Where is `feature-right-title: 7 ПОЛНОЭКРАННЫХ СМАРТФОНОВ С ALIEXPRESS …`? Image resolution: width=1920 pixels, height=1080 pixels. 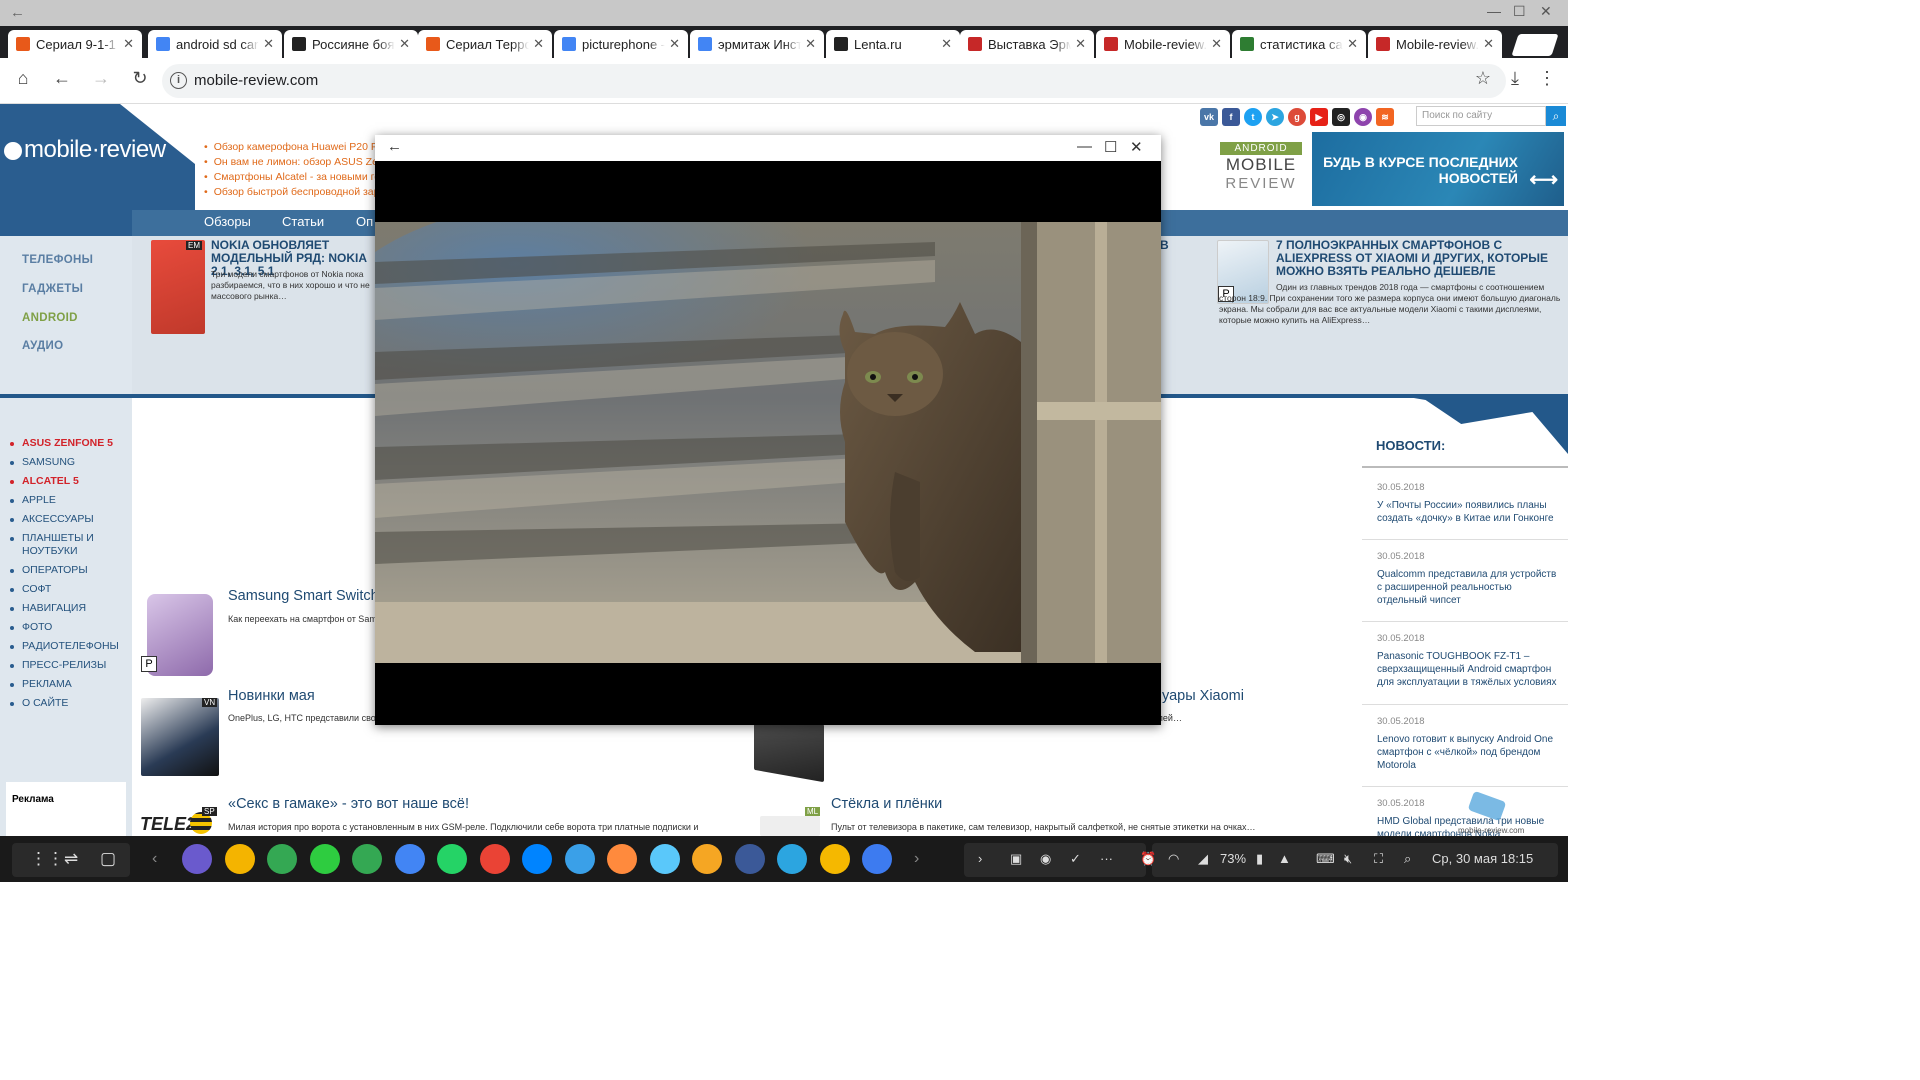
feature-right-title: 7 ПОЛНОЭКРАННЫХ СМАРТФОНОВ С ALIEXPRESS … is located at coordinates (1419, 258).